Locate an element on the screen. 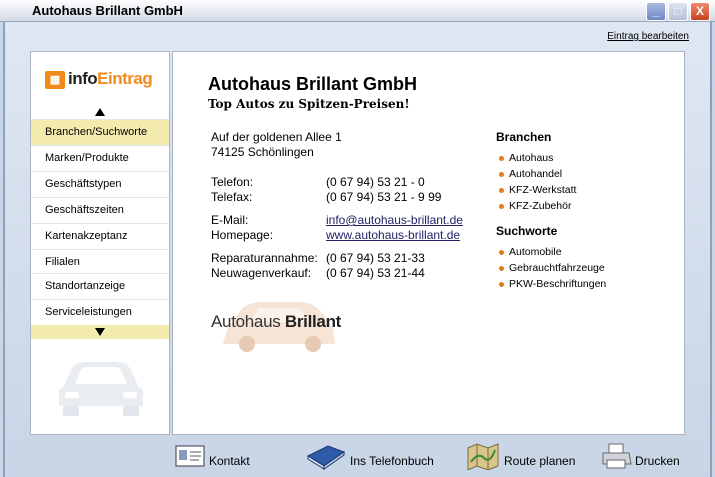 This screenshot has width=715, height=477. logo-text-info: info is located at coordinates (83, 78).